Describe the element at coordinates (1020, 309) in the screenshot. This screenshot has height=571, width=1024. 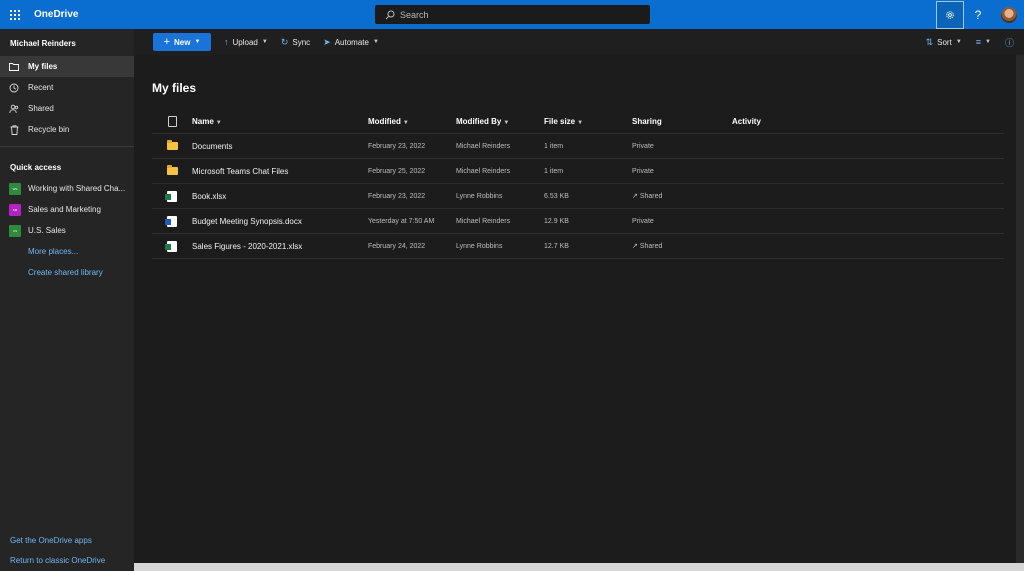
I see `vertical-scrollbar` at that location.